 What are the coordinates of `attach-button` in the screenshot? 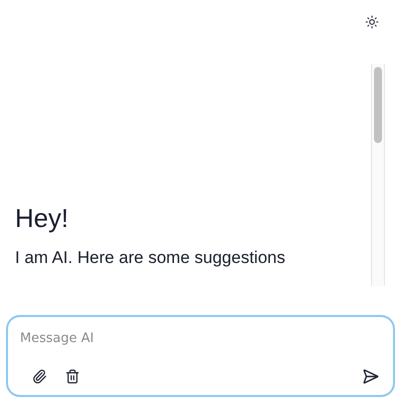 It's located at (39, 376).